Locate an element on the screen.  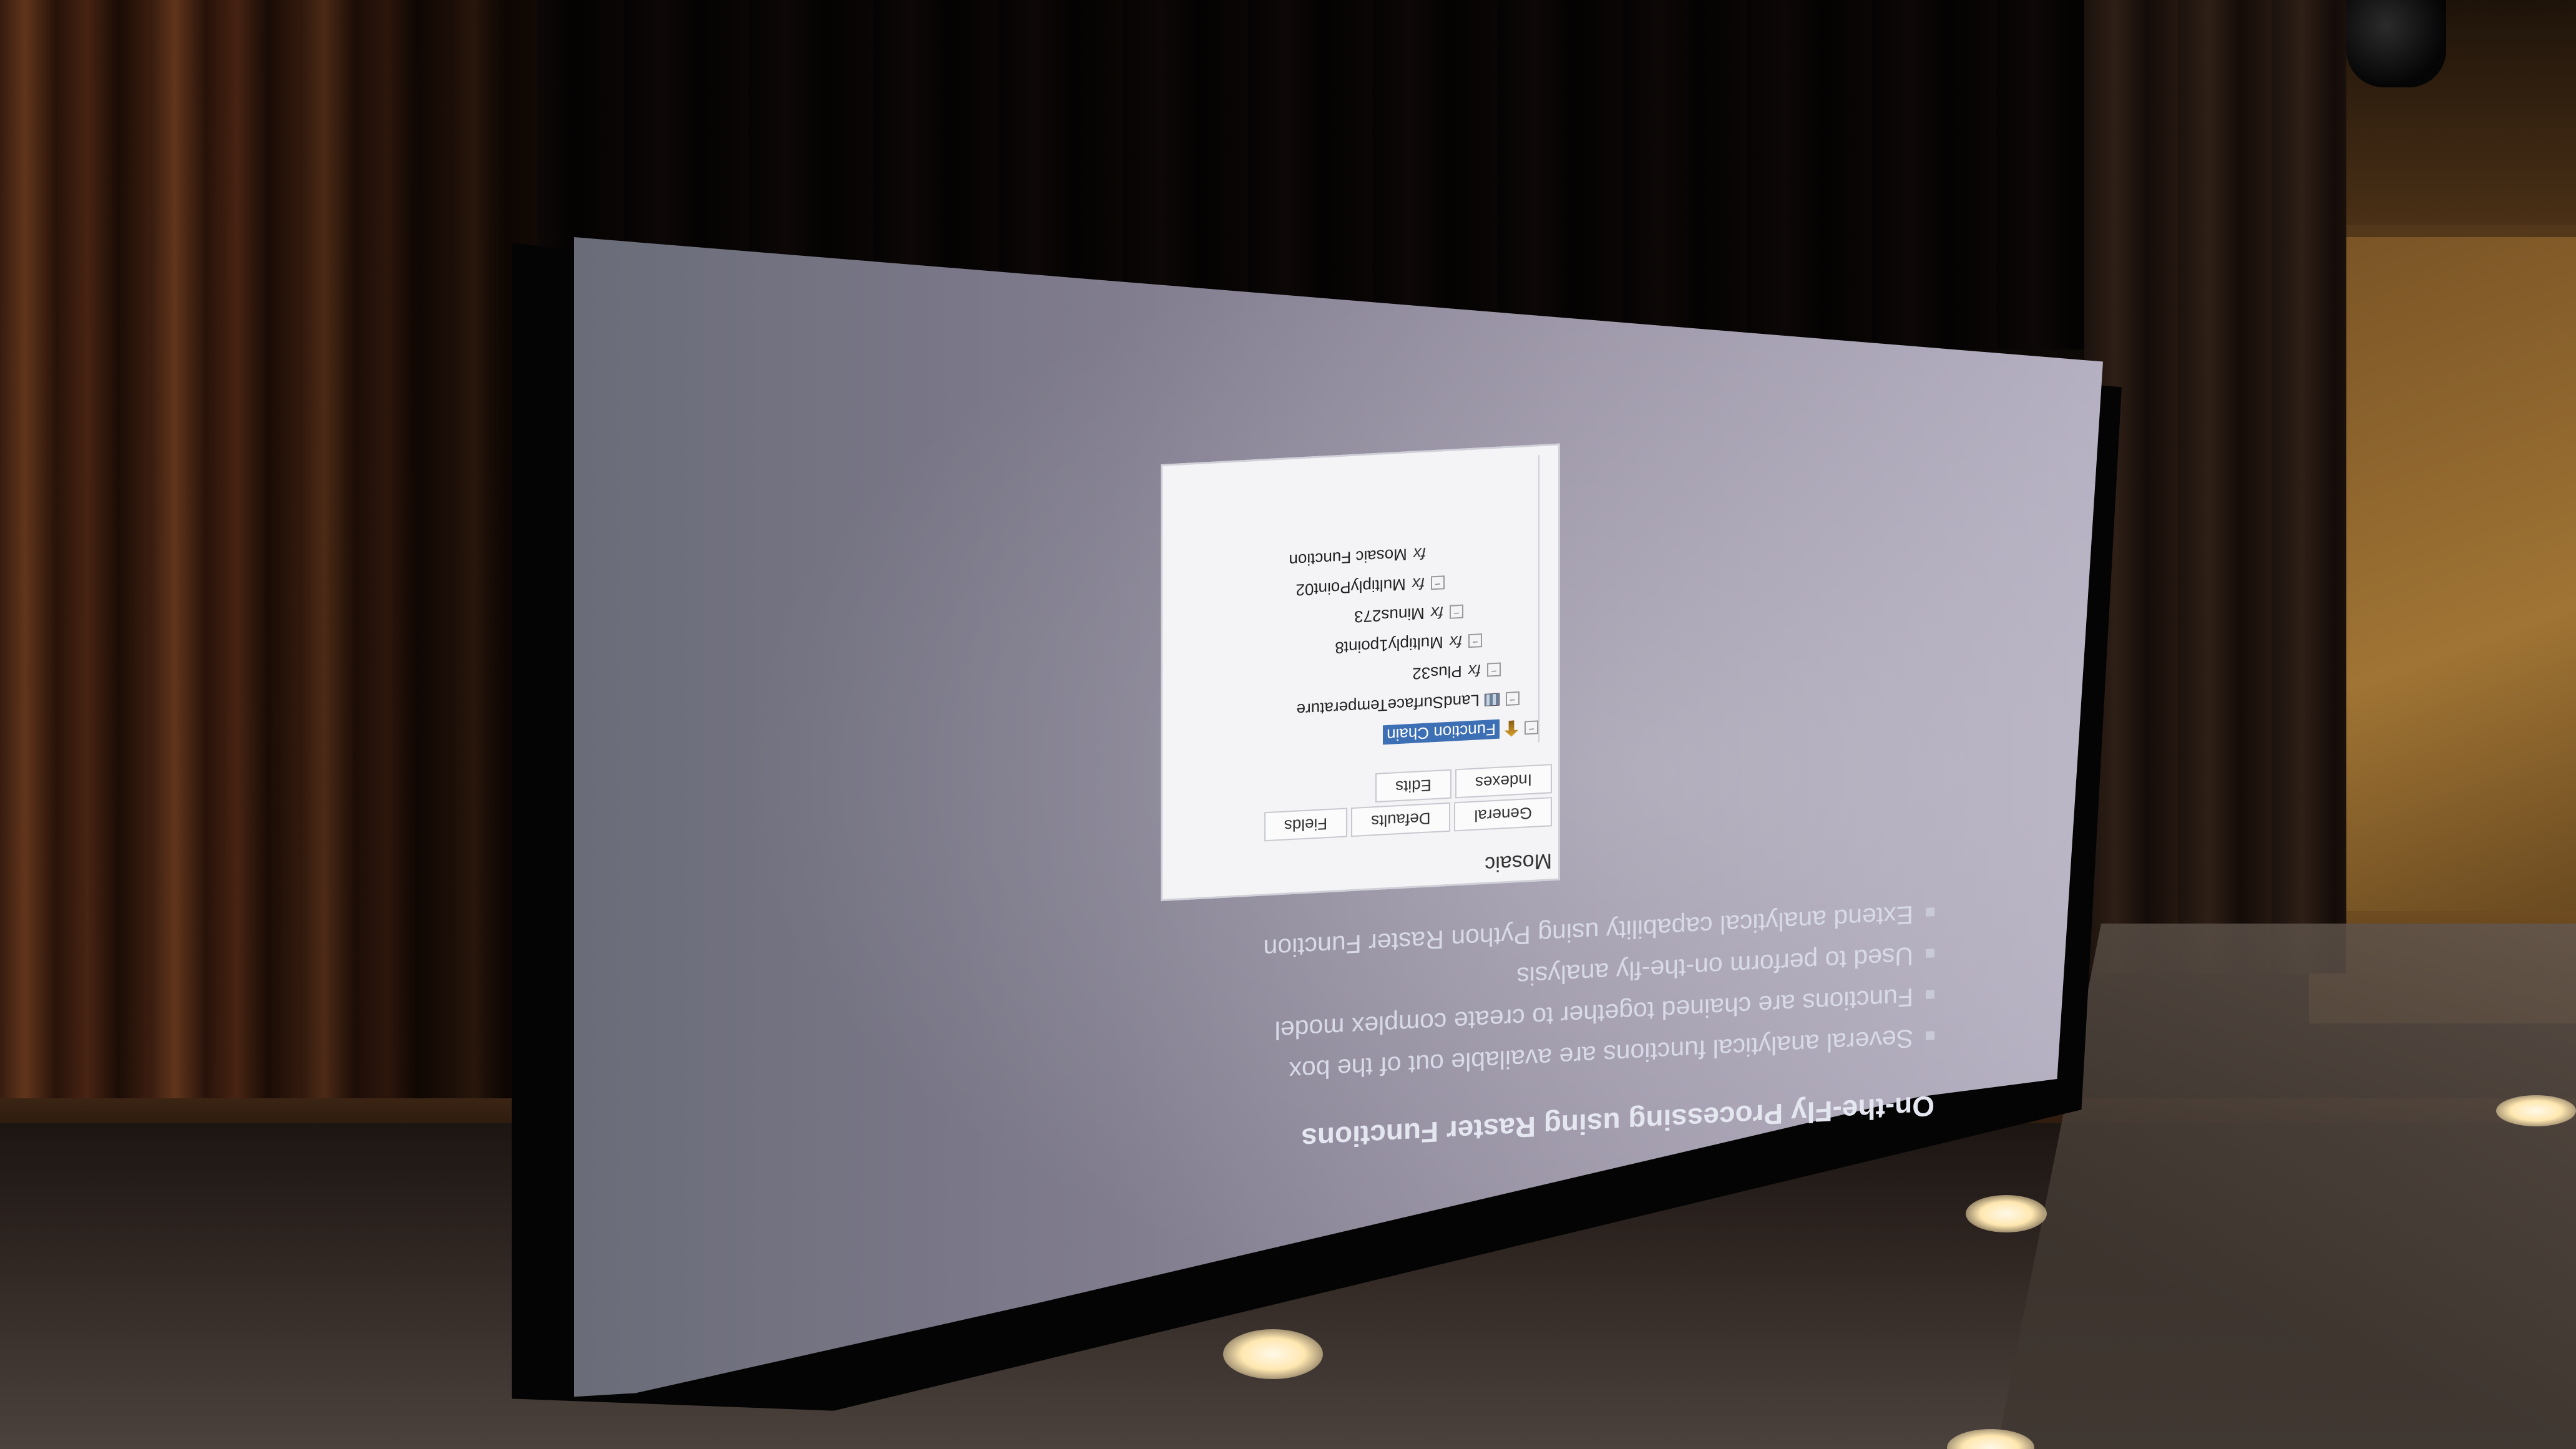
wall-panel is located at coordinates (2452, 574).